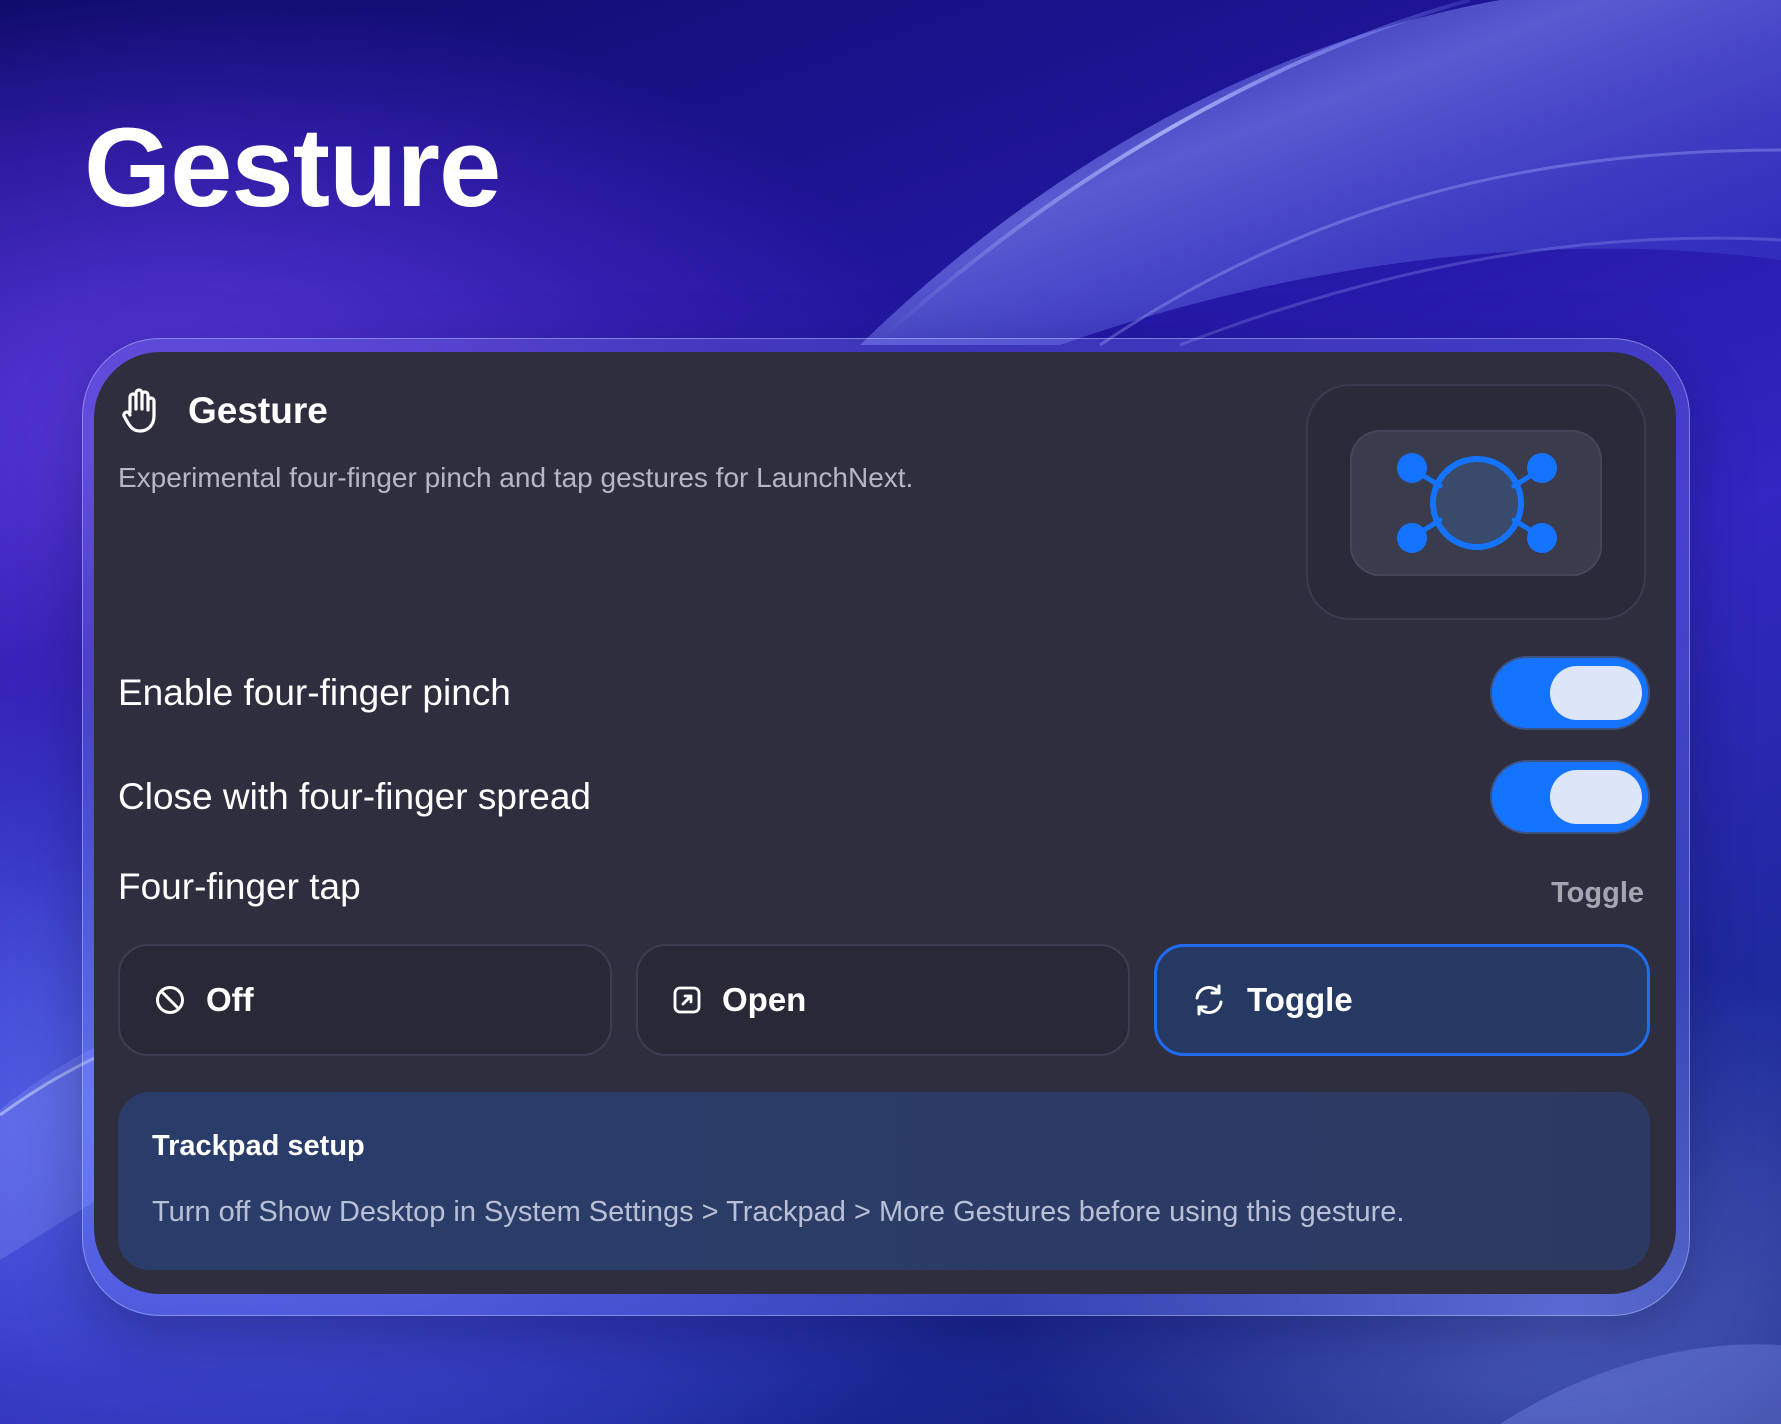 The width and height of the screenshot is (1781, 1424). What do you see at coordinates (230, 999) in the screenshot?
I see `tap-option-off-label: Off` at bounding box center [230, 999].